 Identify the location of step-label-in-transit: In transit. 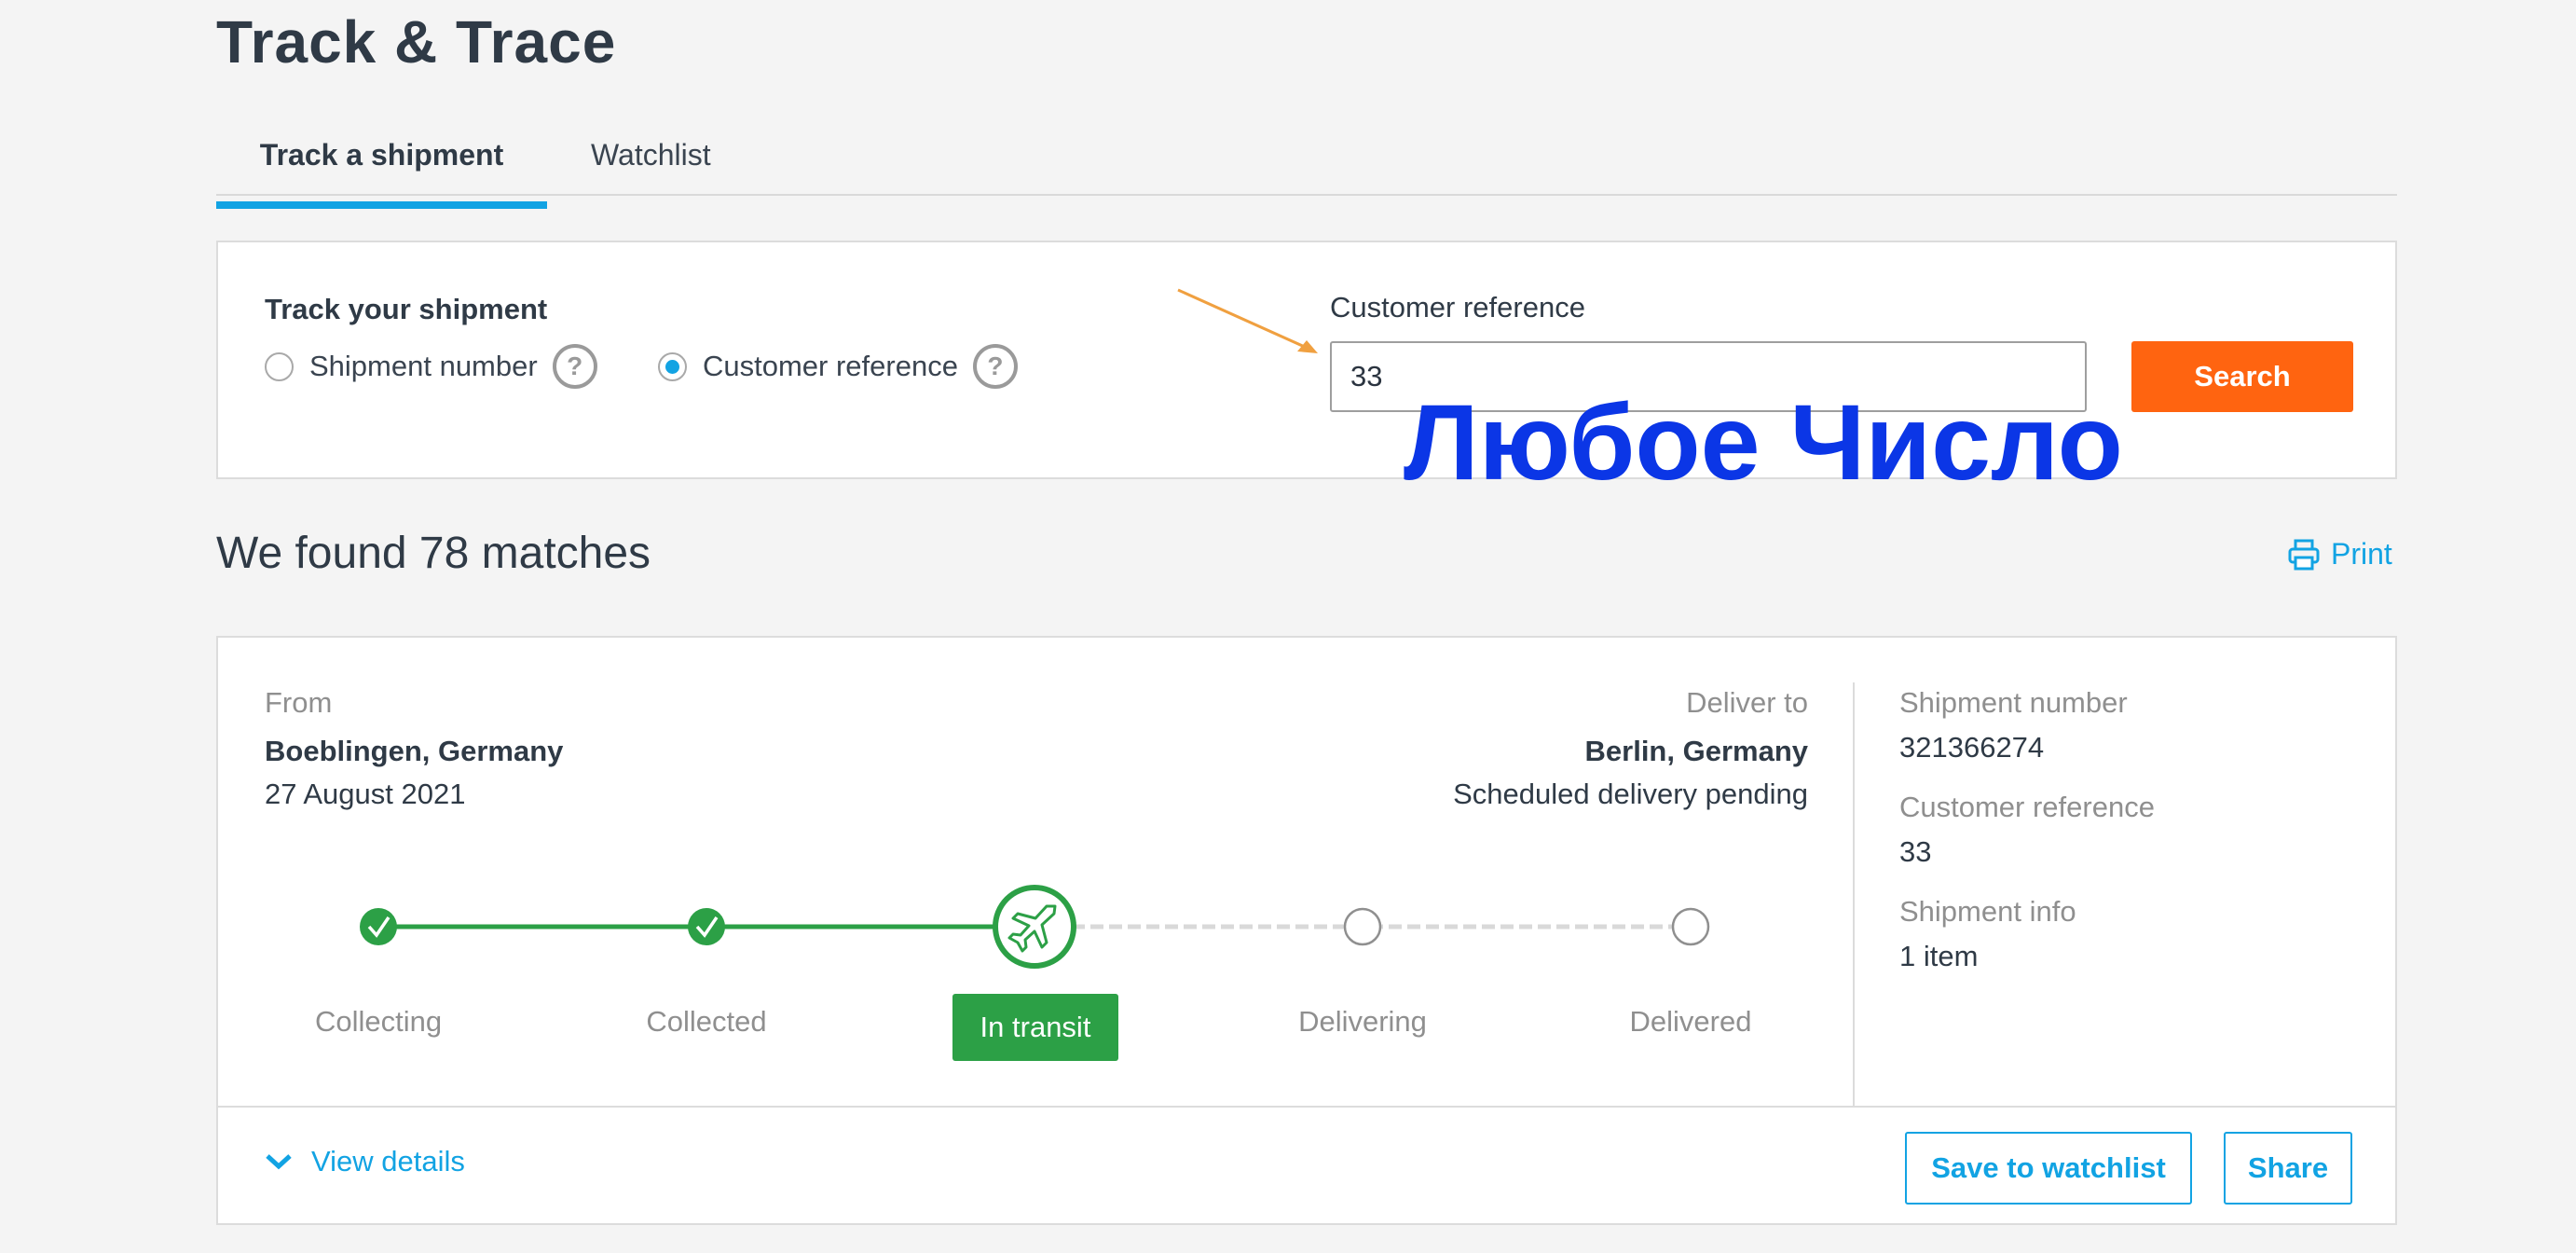
(1035, 1027).